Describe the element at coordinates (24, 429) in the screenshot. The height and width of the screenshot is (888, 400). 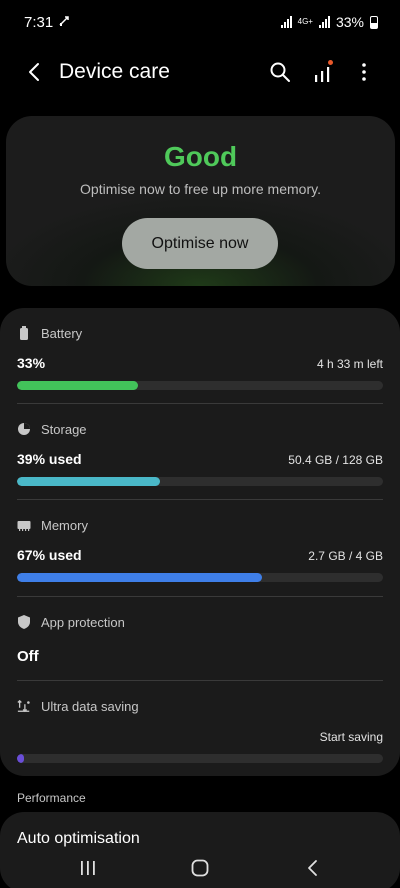
I see `storage-pie-icon` at that location.